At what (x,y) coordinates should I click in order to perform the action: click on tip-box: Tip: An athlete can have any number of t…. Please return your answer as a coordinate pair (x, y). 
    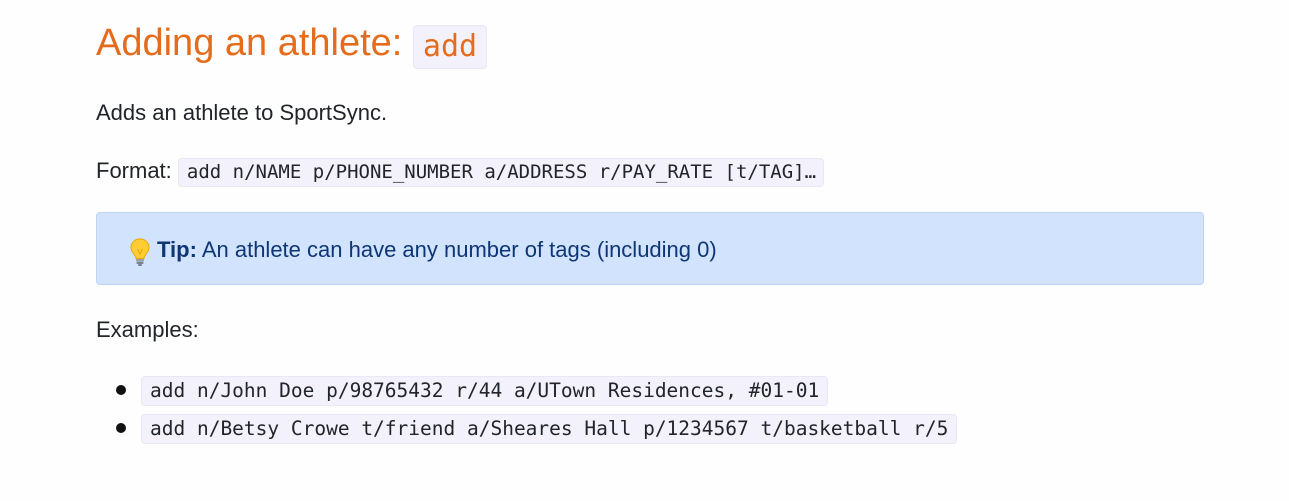
    Looking at the image, I should click on (650, 248).